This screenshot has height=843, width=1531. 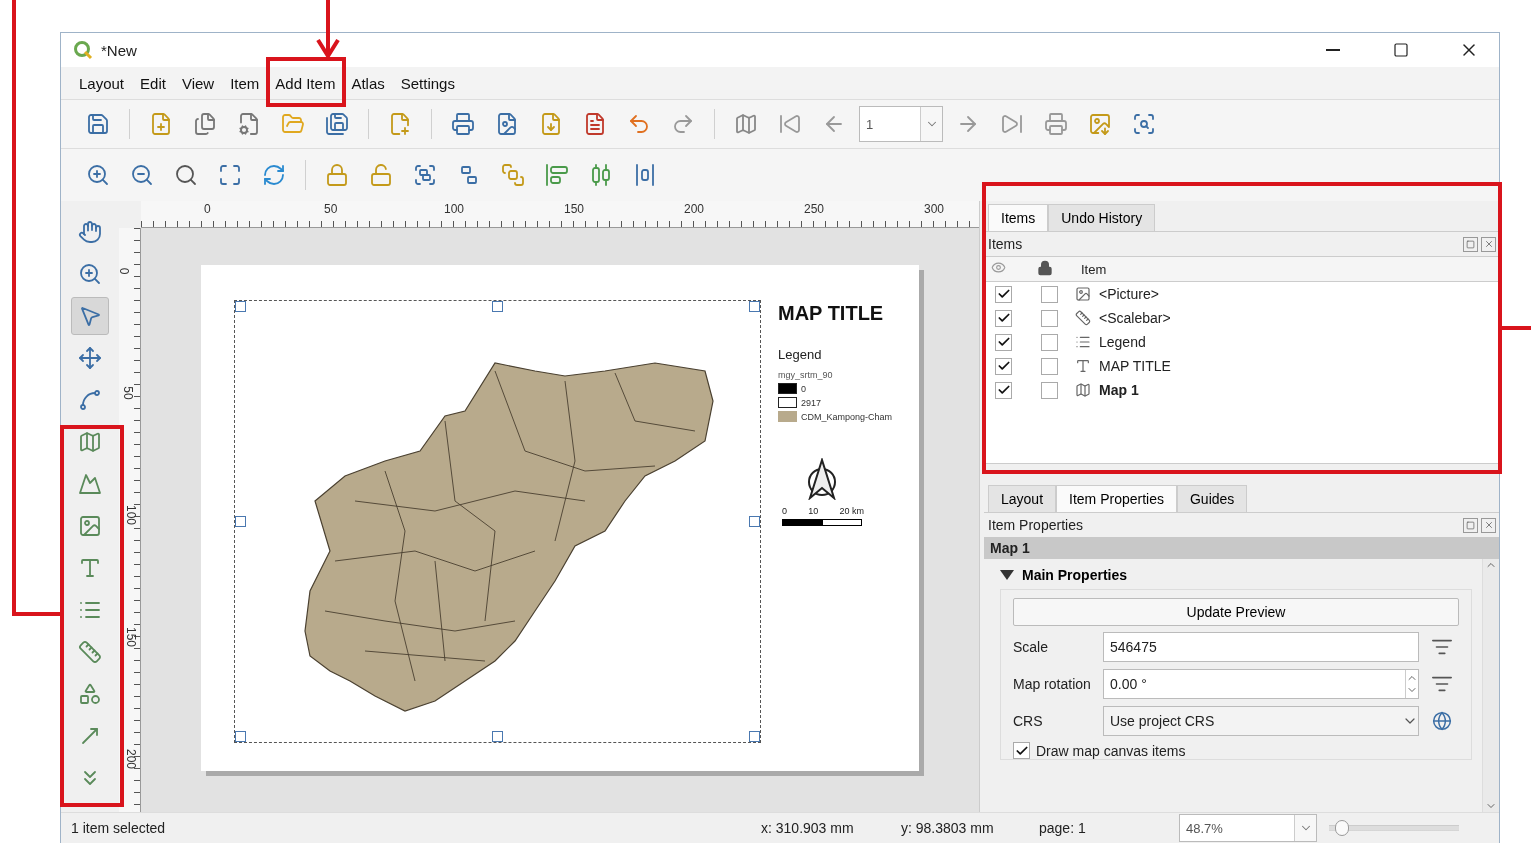 What do you see at coordinates (1442, 721) in the screenshot?
I see `globe-icon` at bounding box center [1442, 721].